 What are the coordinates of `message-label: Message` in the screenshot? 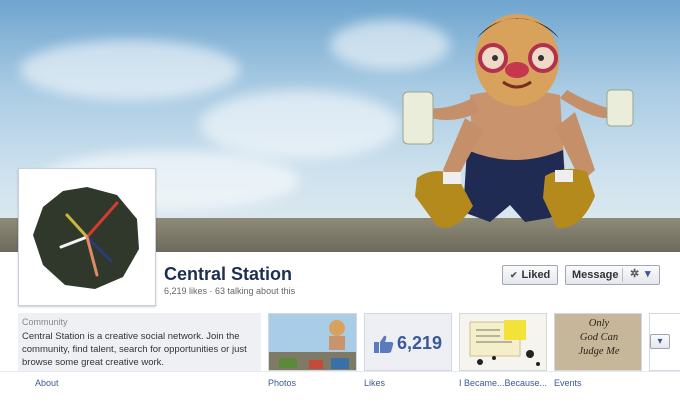 It's located at (595, 275).